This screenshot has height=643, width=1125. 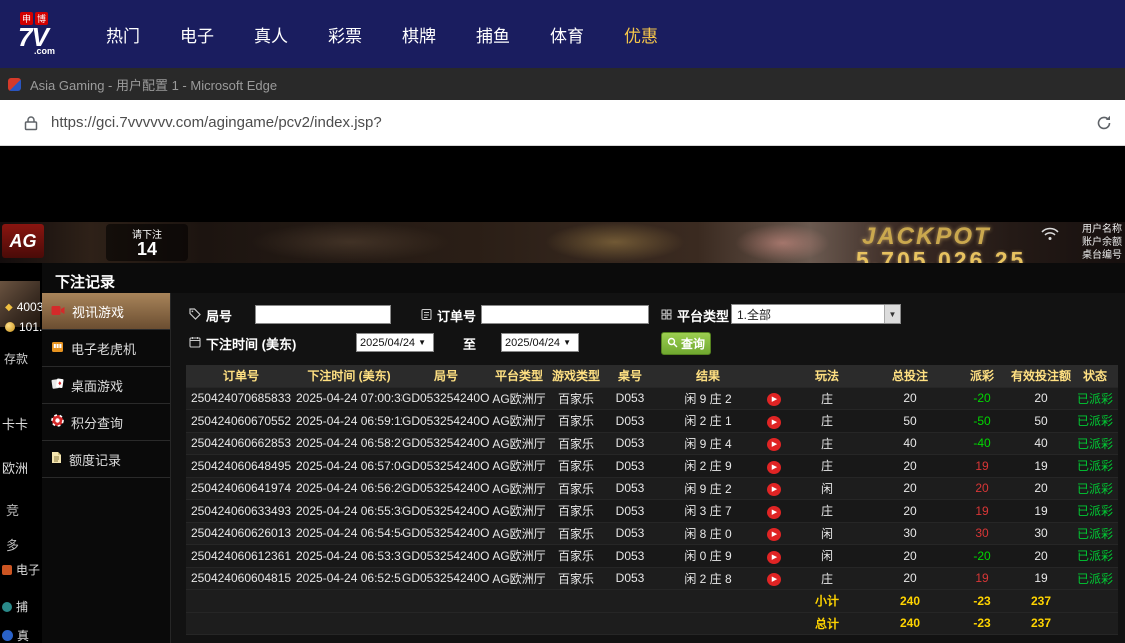 I want to click on platform-type-select: 1.全部 ▼, so click(x=816, y=314).